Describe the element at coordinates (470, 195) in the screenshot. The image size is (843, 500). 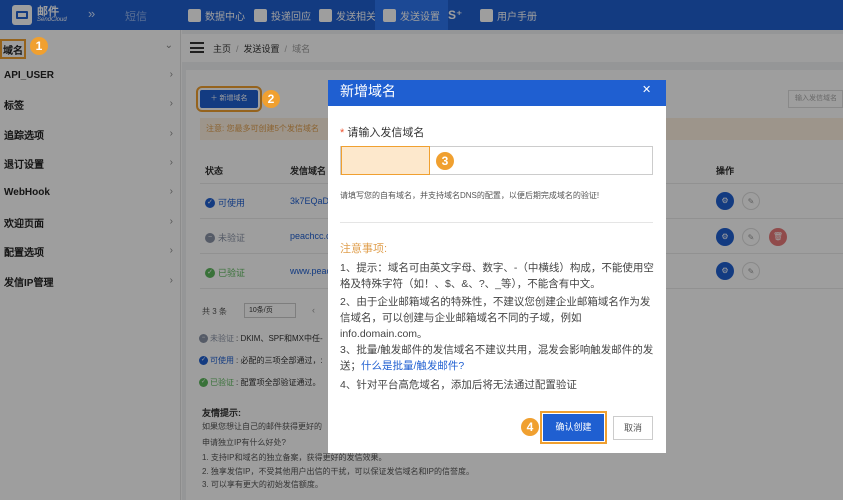
I see `domain-hint: 请填写您的自有域名，并支持域名DNS的配置，以便后期完成域名的验证!` at that location.